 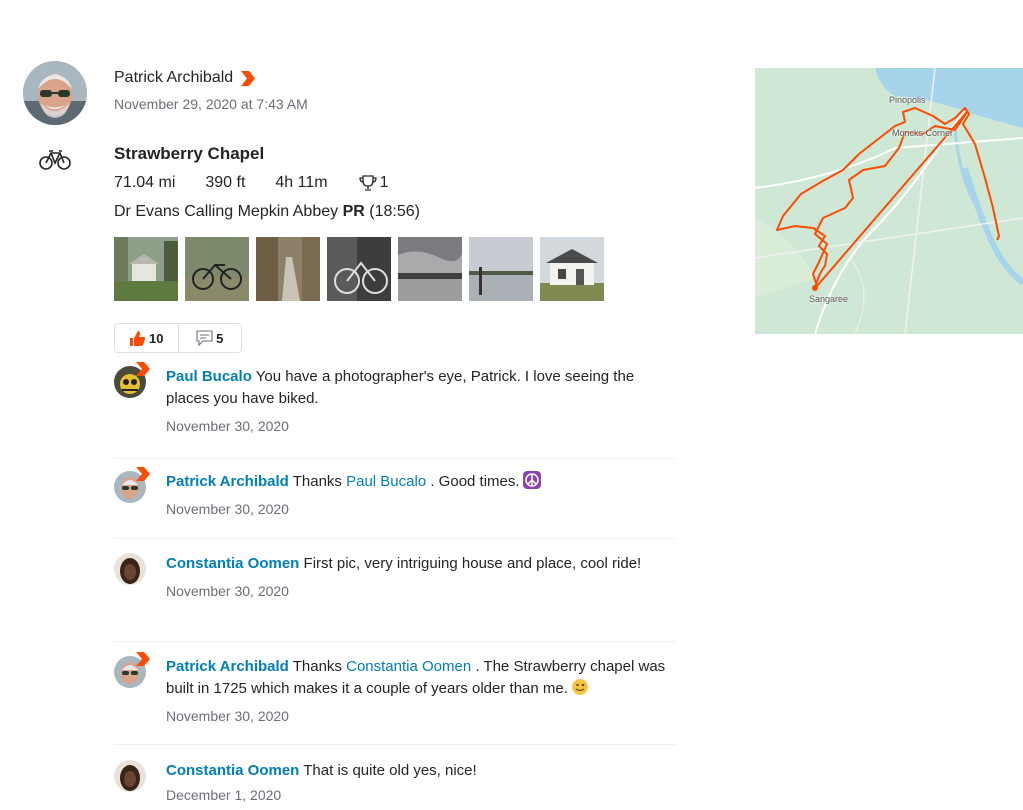 I want to click on athlete-header: Patrick Archibald, so click(x=185, y=78).